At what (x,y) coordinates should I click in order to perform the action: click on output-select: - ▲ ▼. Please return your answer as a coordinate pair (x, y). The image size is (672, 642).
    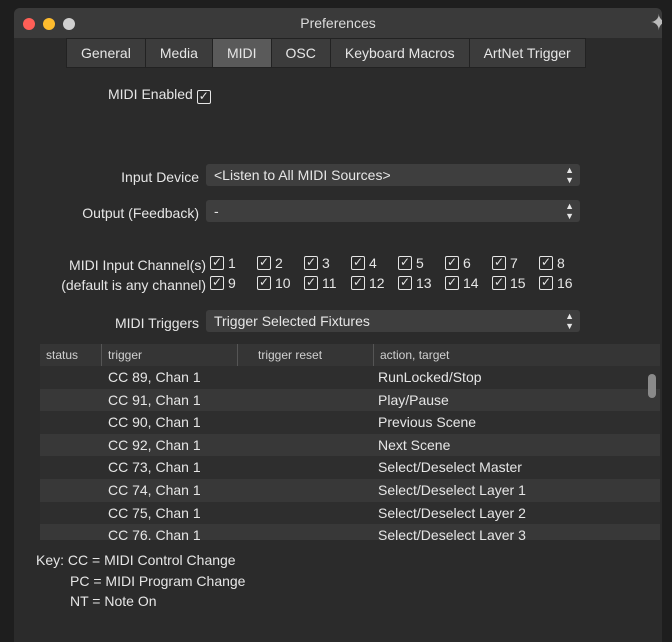
    Looking at the image, I should click on (393, 211).